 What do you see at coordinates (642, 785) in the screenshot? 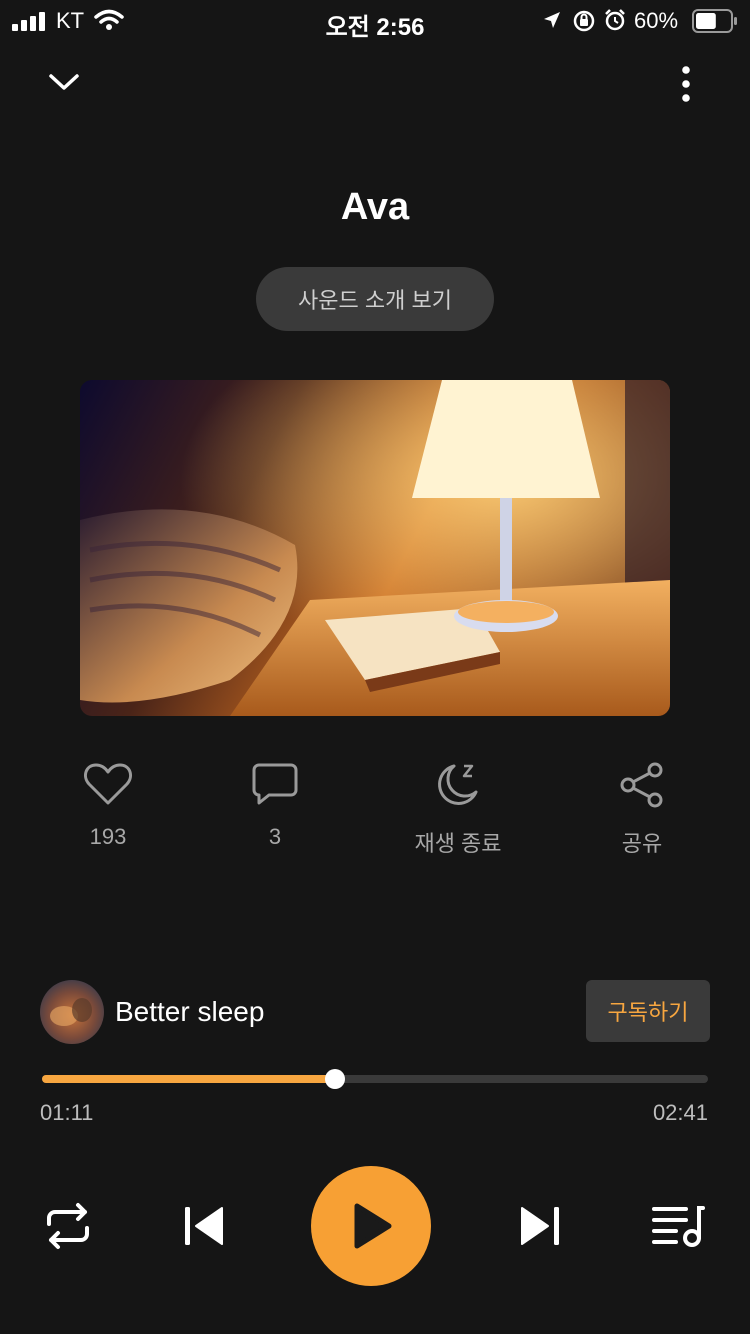
I see `share-icon` at bounding box center [642, 785].